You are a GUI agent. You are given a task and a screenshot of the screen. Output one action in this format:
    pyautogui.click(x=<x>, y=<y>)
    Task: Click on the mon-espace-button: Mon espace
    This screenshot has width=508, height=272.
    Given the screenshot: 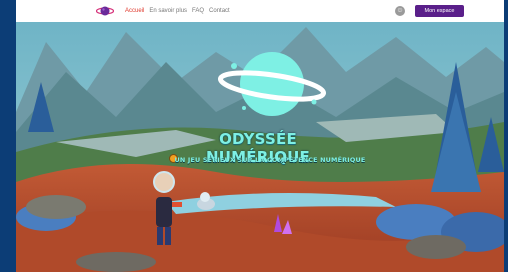 What is the action you would take?
    pyautogui.click(x=439, y=11)
    